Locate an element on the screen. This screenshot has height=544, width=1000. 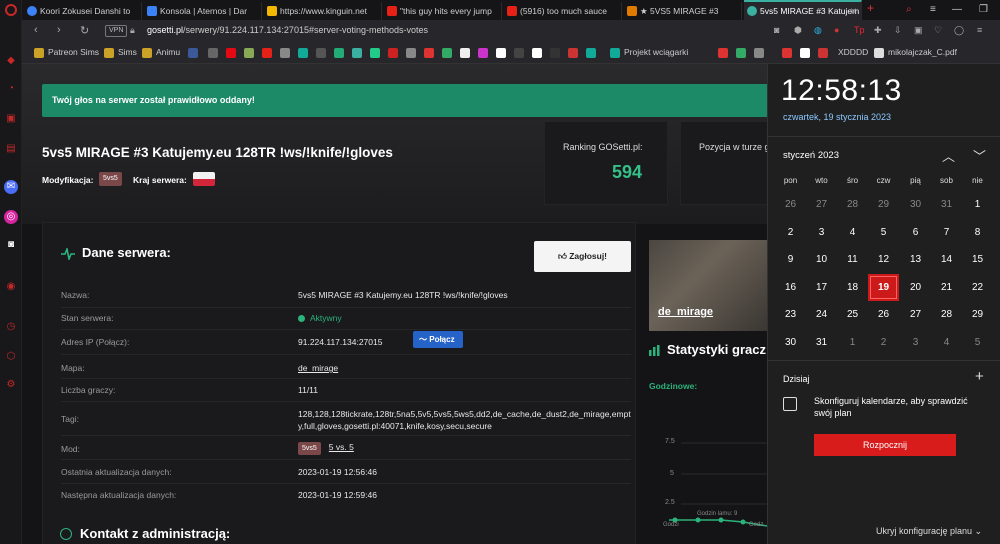
calendar-day: 24 is located at coordinates (821, 314).